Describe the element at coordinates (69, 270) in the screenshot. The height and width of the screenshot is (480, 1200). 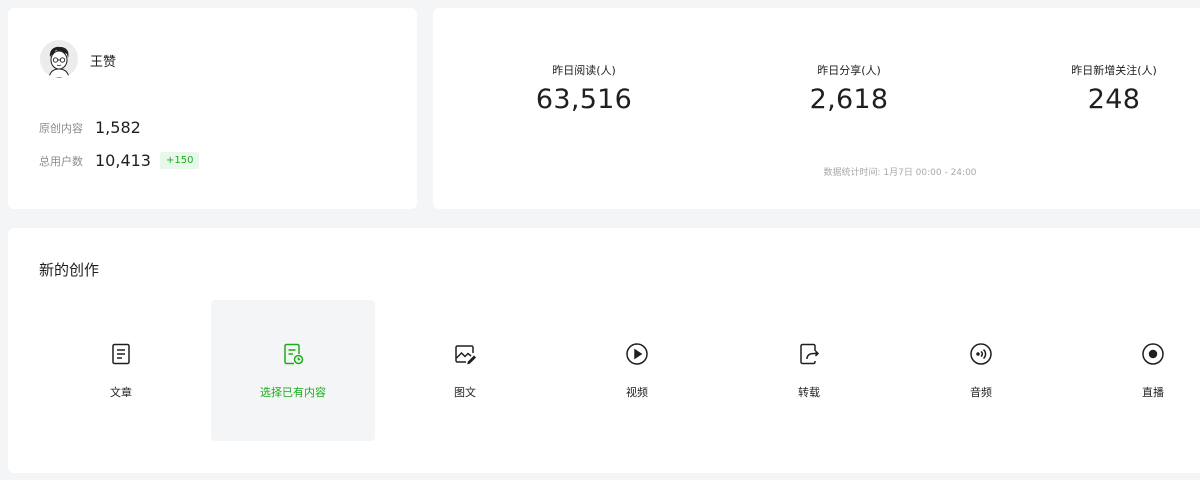
I see `section-title: 新的创作` at that location.